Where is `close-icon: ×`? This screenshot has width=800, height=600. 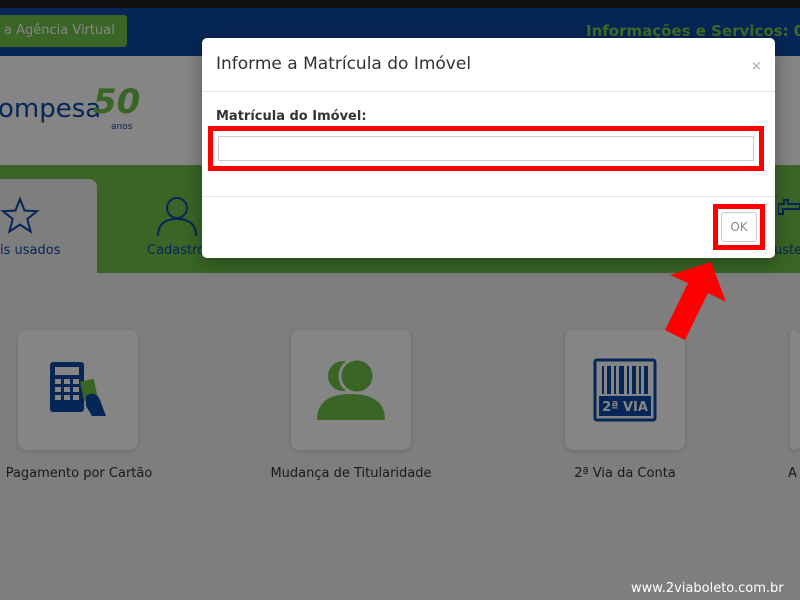
close-icon: × is located at coordinates (756, 66).